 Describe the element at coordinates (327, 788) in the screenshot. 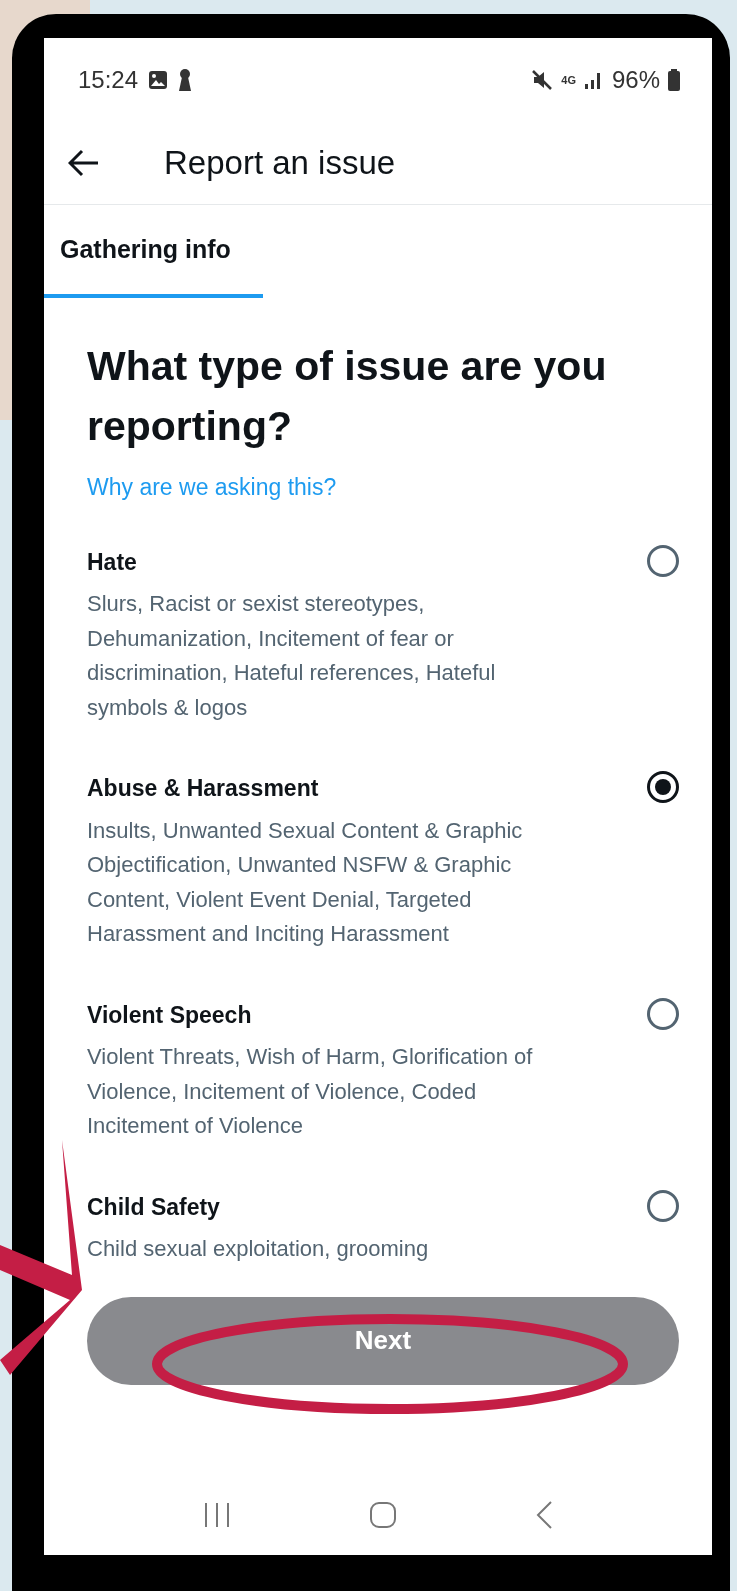

I see `option-title: Abuse & Harassment` at that location.